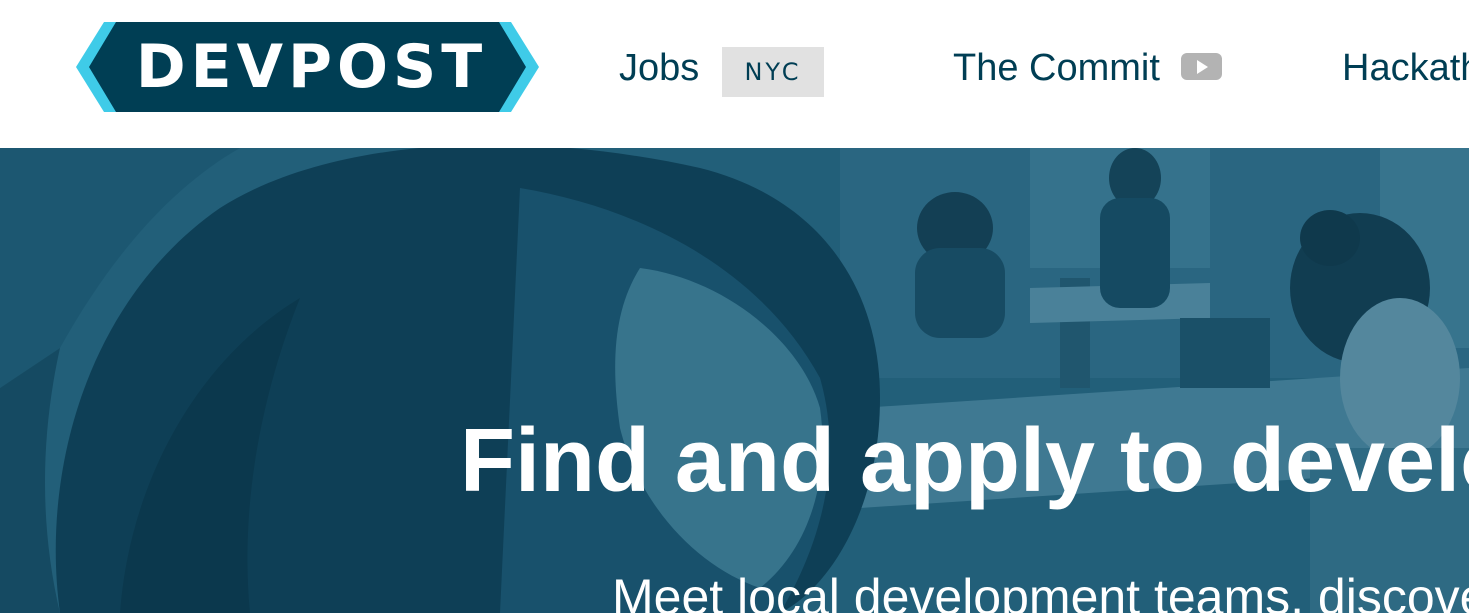 The width and height of the screenshot is (1469, 613). What do you see at coordinates (1405, 68) in the screenshot?
I see `nav-hackathons-link: Hackathons` at bounding box center [1405, 68].